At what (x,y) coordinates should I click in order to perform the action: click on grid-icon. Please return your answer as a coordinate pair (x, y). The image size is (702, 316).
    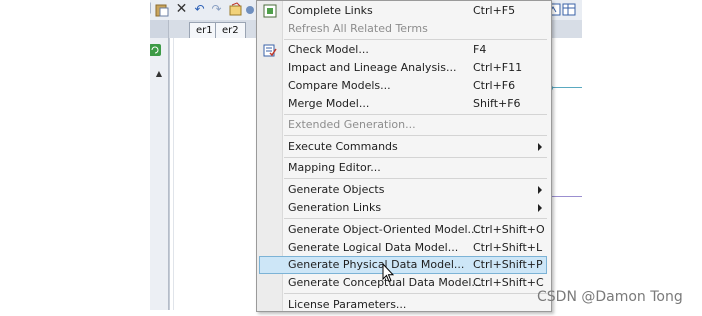
    Looking at the image, I should click on (569, 9).